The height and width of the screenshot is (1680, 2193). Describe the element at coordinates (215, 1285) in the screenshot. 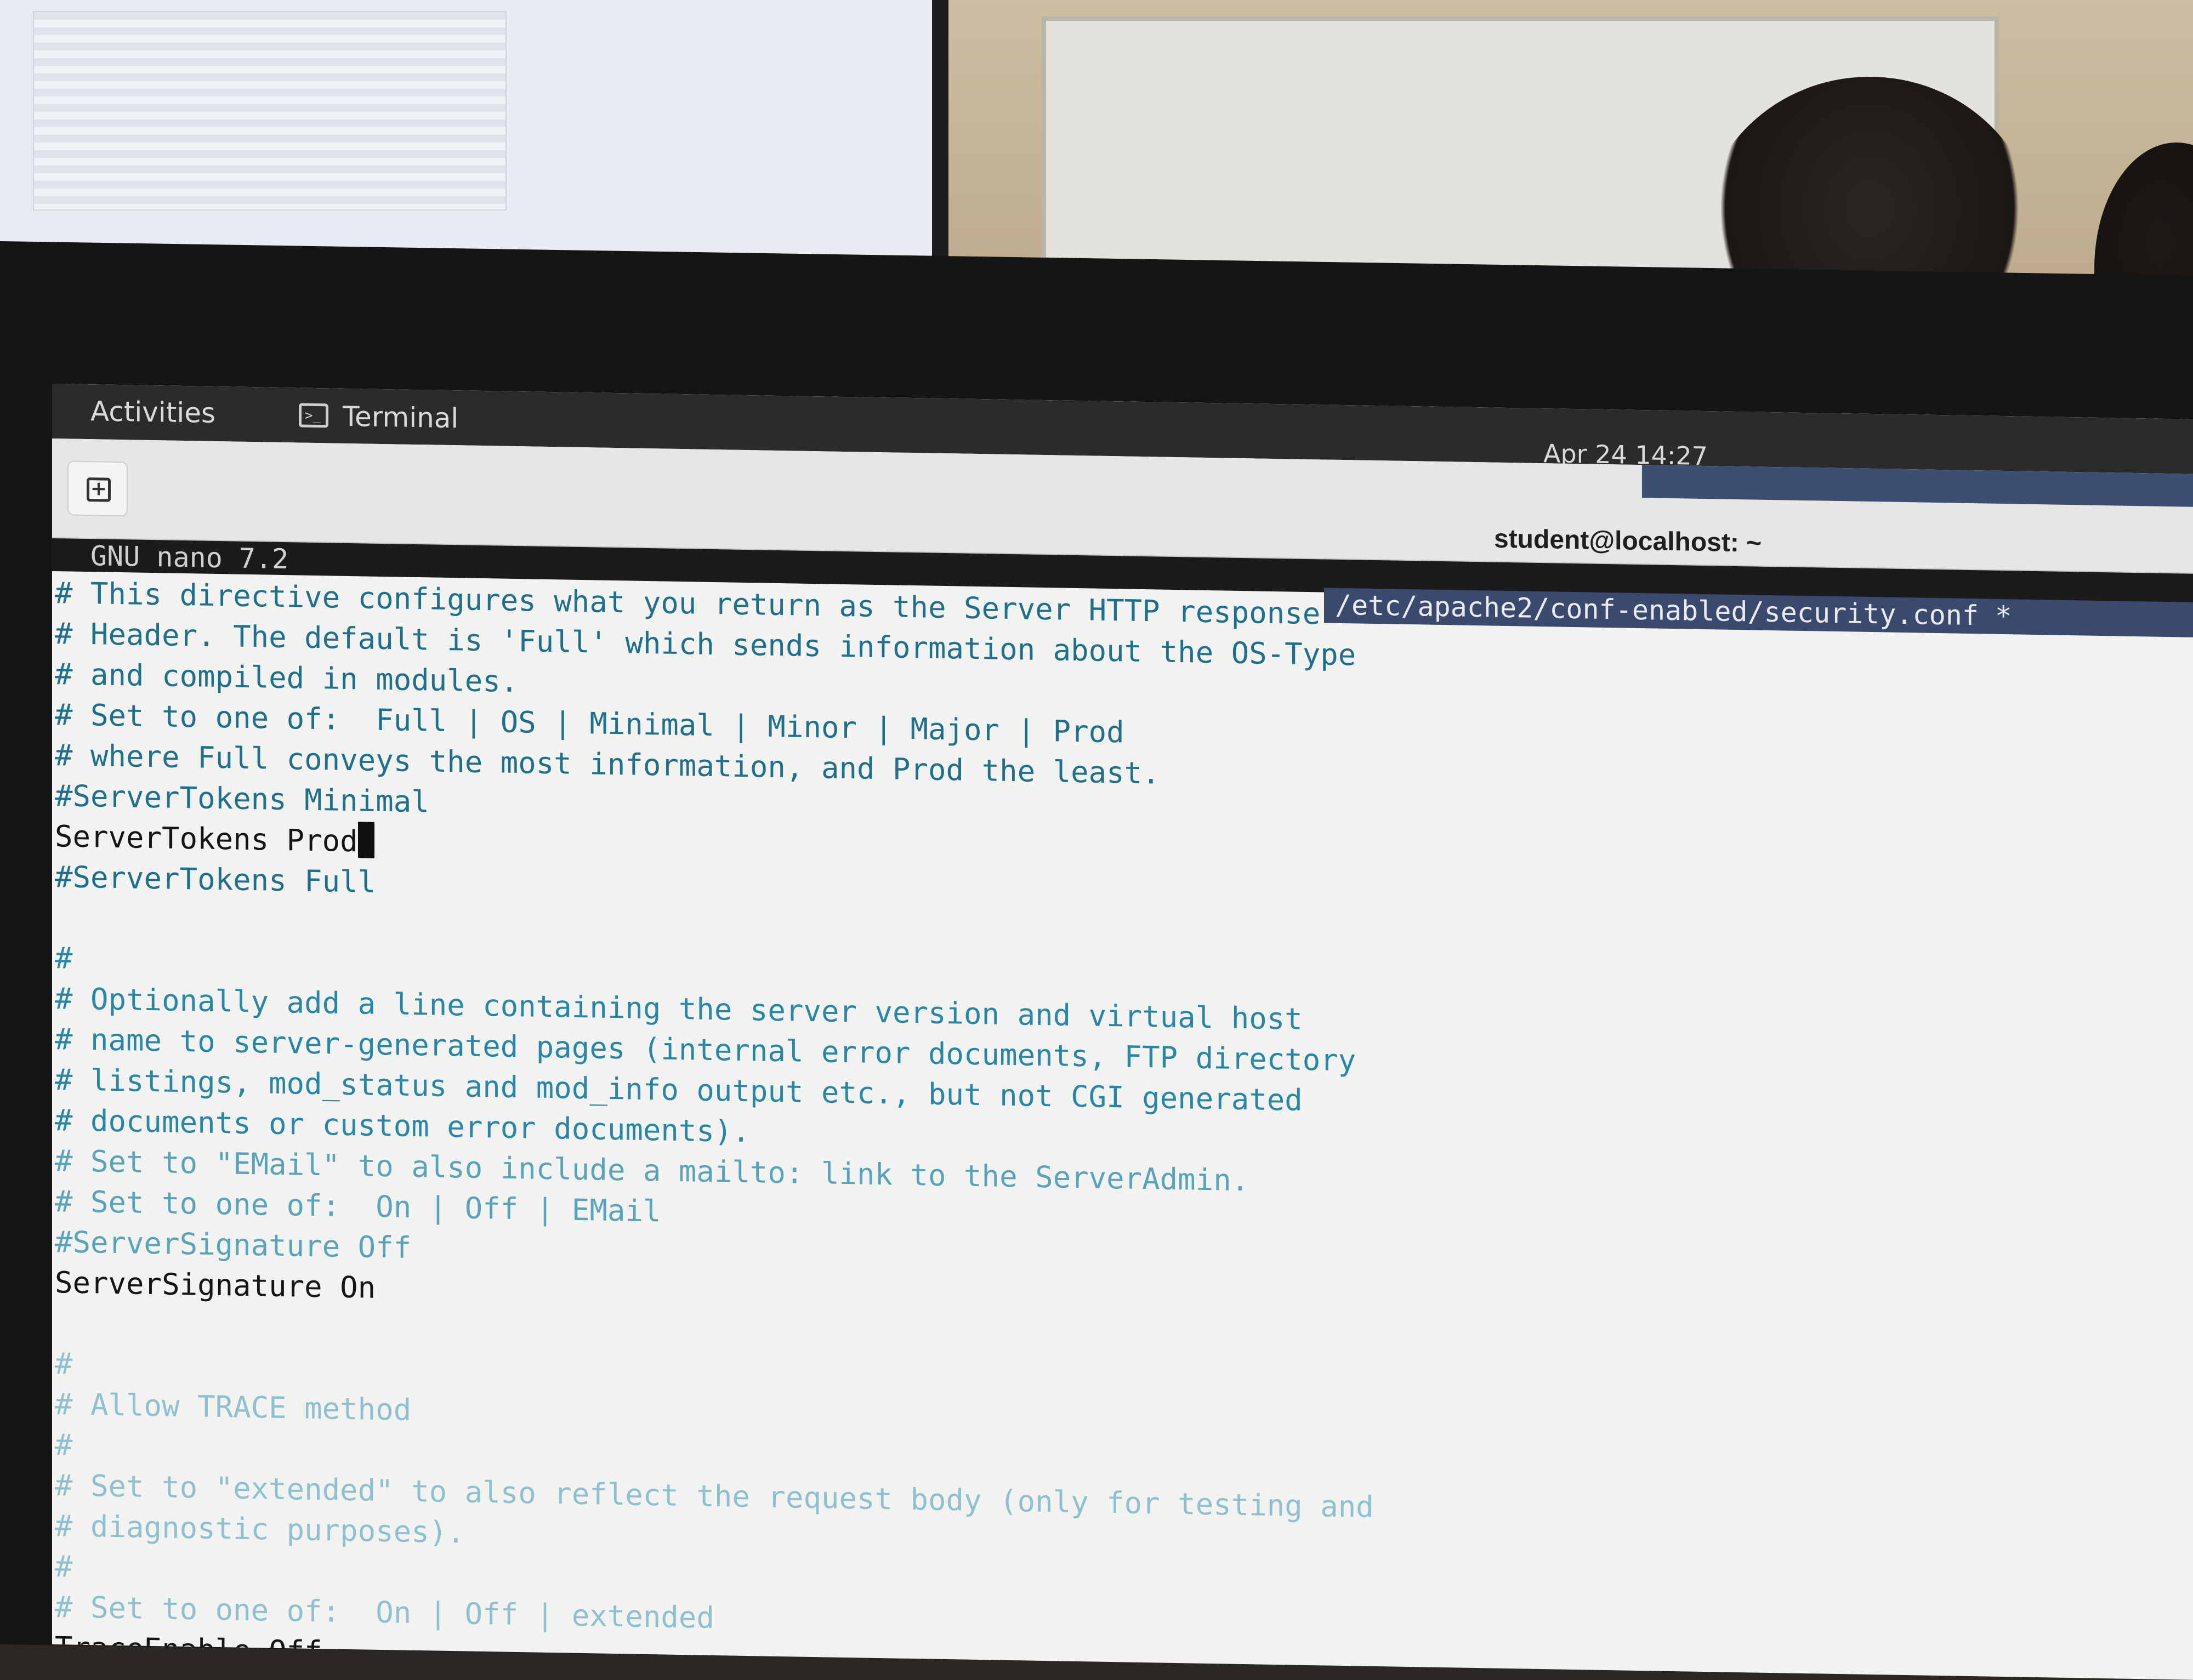

I see `editor-line-text: ServerSignature On` at that location.